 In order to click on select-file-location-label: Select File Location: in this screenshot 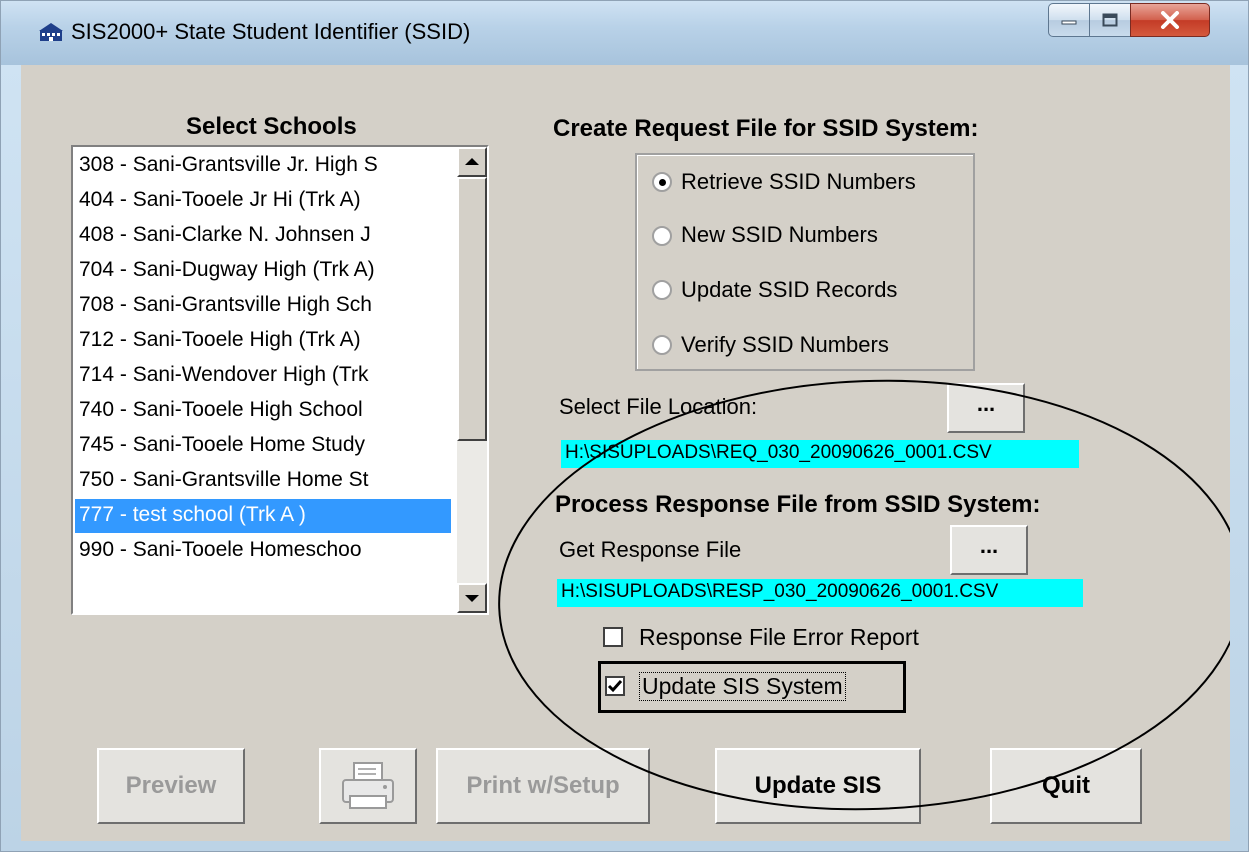, I will do `click(658, 406)`.